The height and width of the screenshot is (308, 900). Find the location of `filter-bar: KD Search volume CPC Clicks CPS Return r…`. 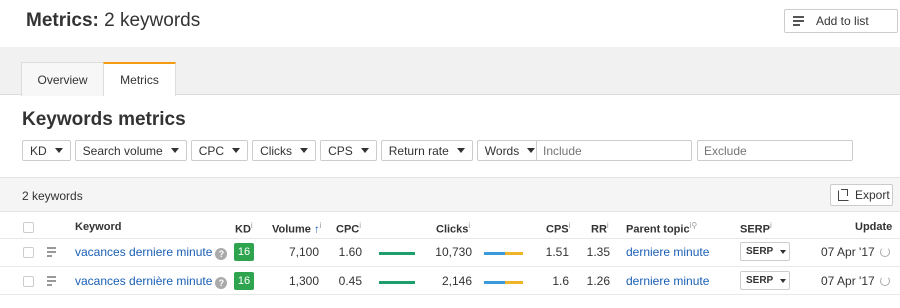

filter-bar: KD Search volume CPC Clicks CPS Return r… is located at coordinates (283, 150).